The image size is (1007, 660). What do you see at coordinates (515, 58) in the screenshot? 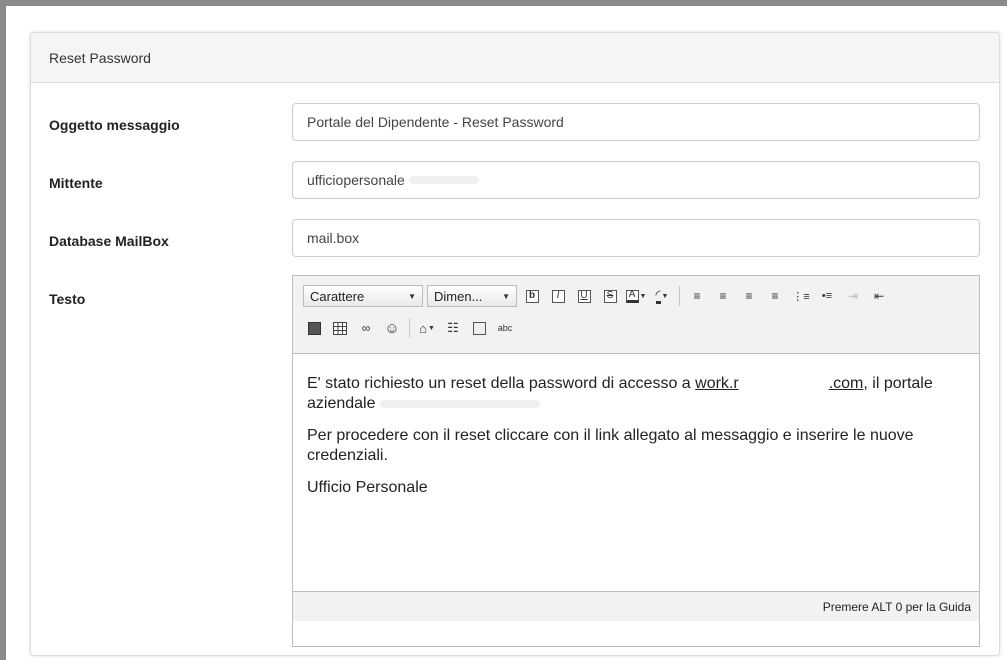
I see `panel-heading: Reset Password` at bounding box center [515, 58].